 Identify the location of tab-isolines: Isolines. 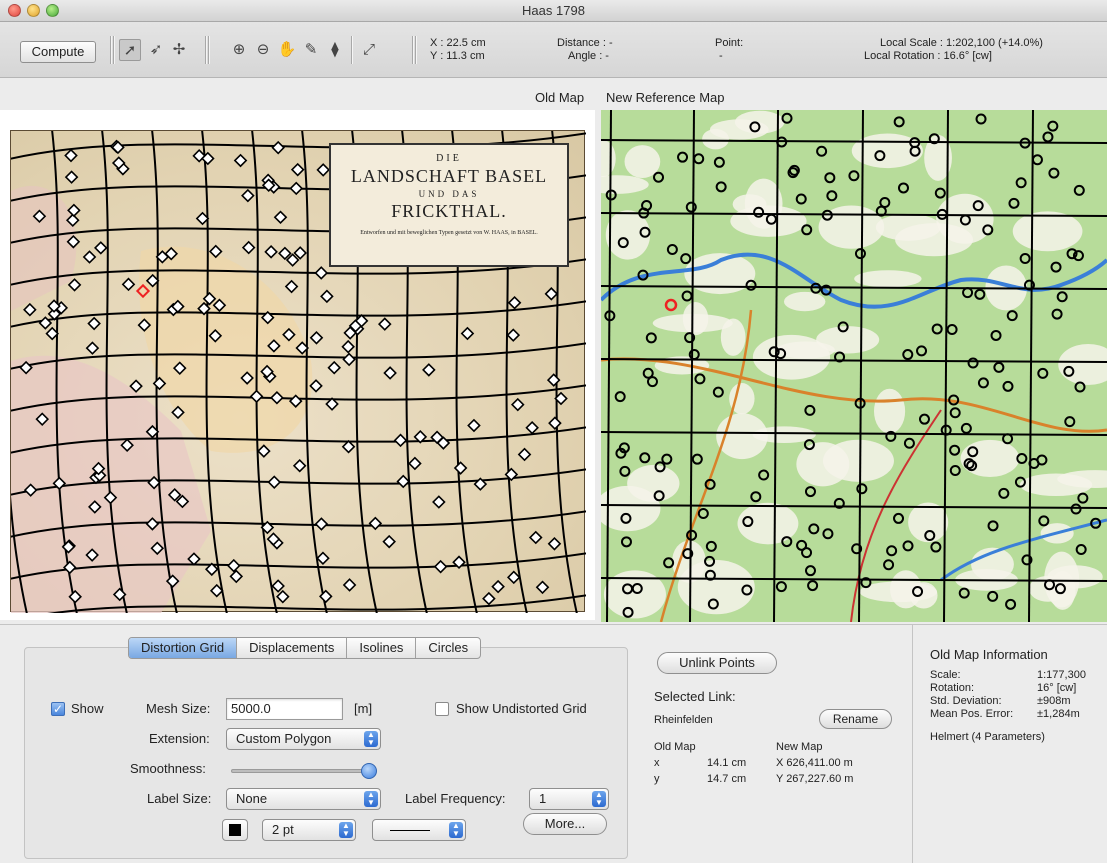
(382, 648).